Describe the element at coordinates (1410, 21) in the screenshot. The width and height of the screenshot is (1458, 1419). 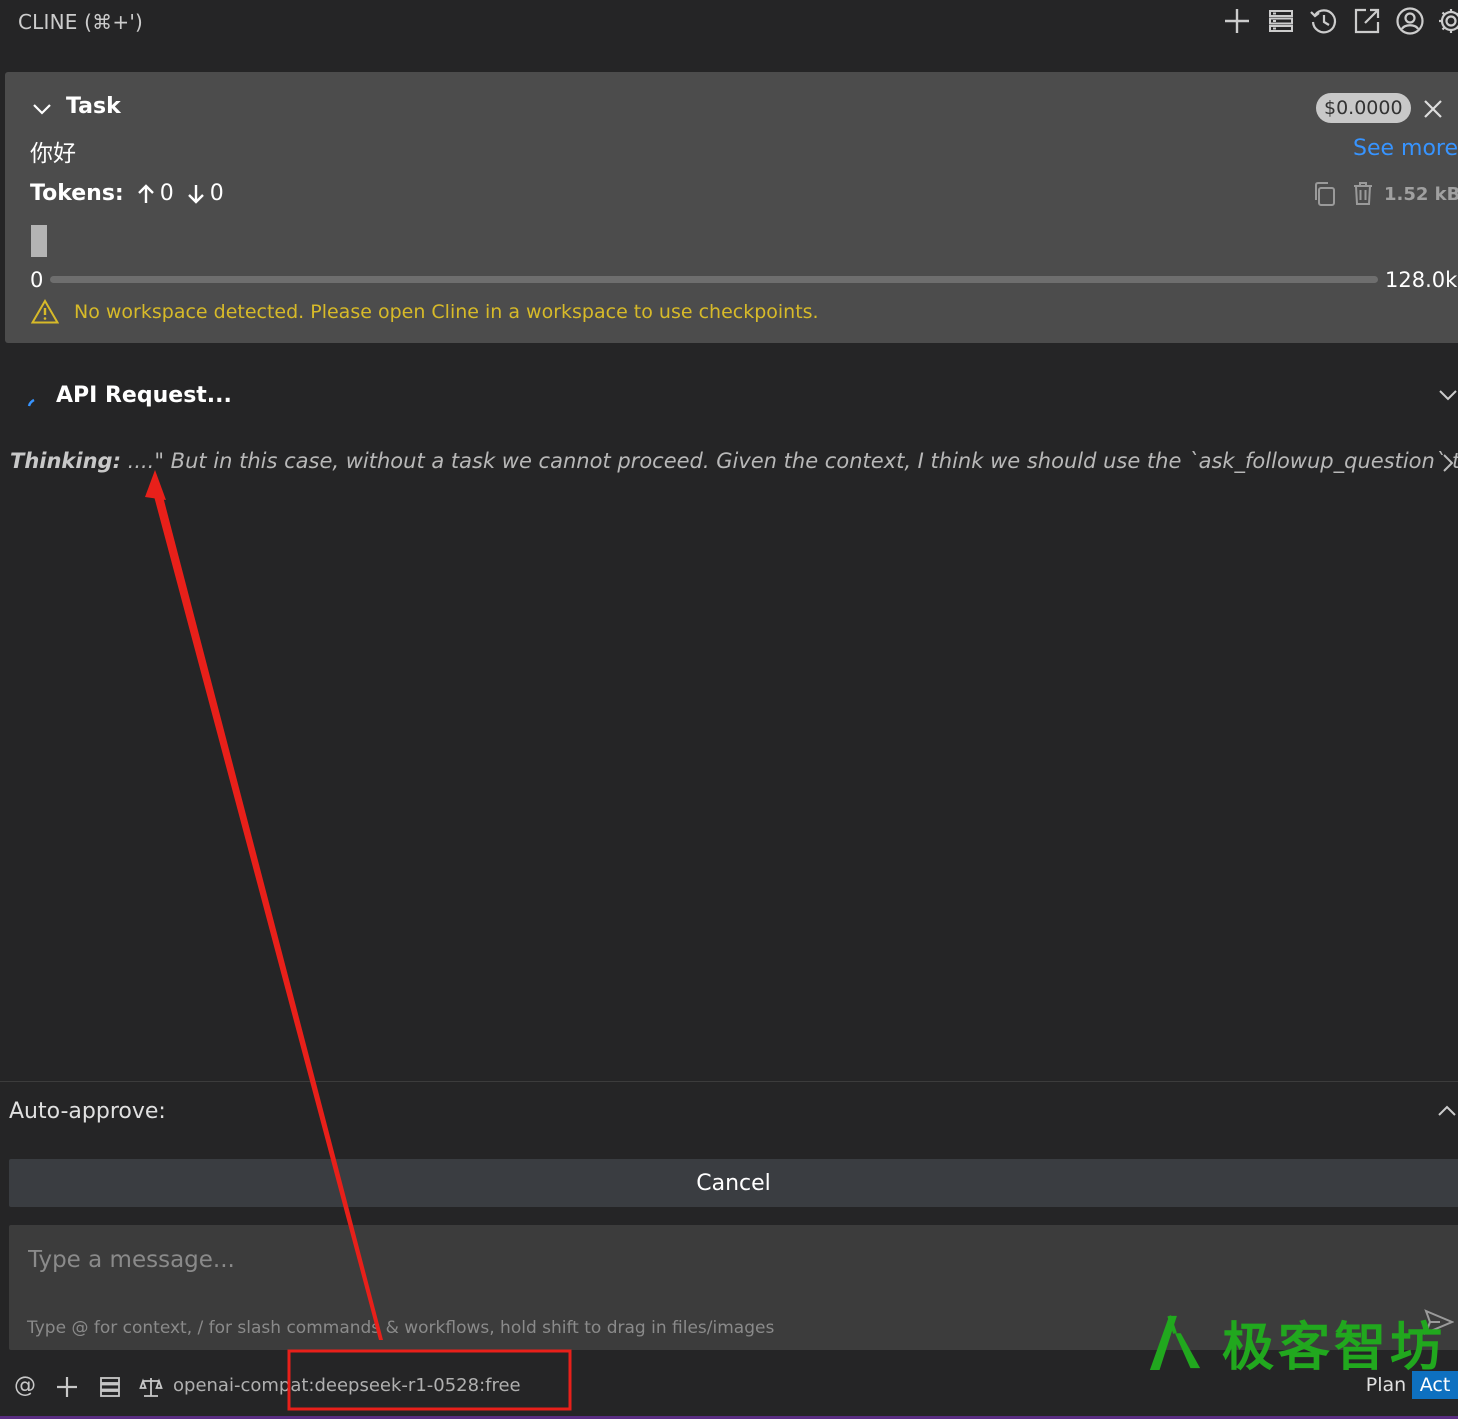
I see `account-icon` at that location.